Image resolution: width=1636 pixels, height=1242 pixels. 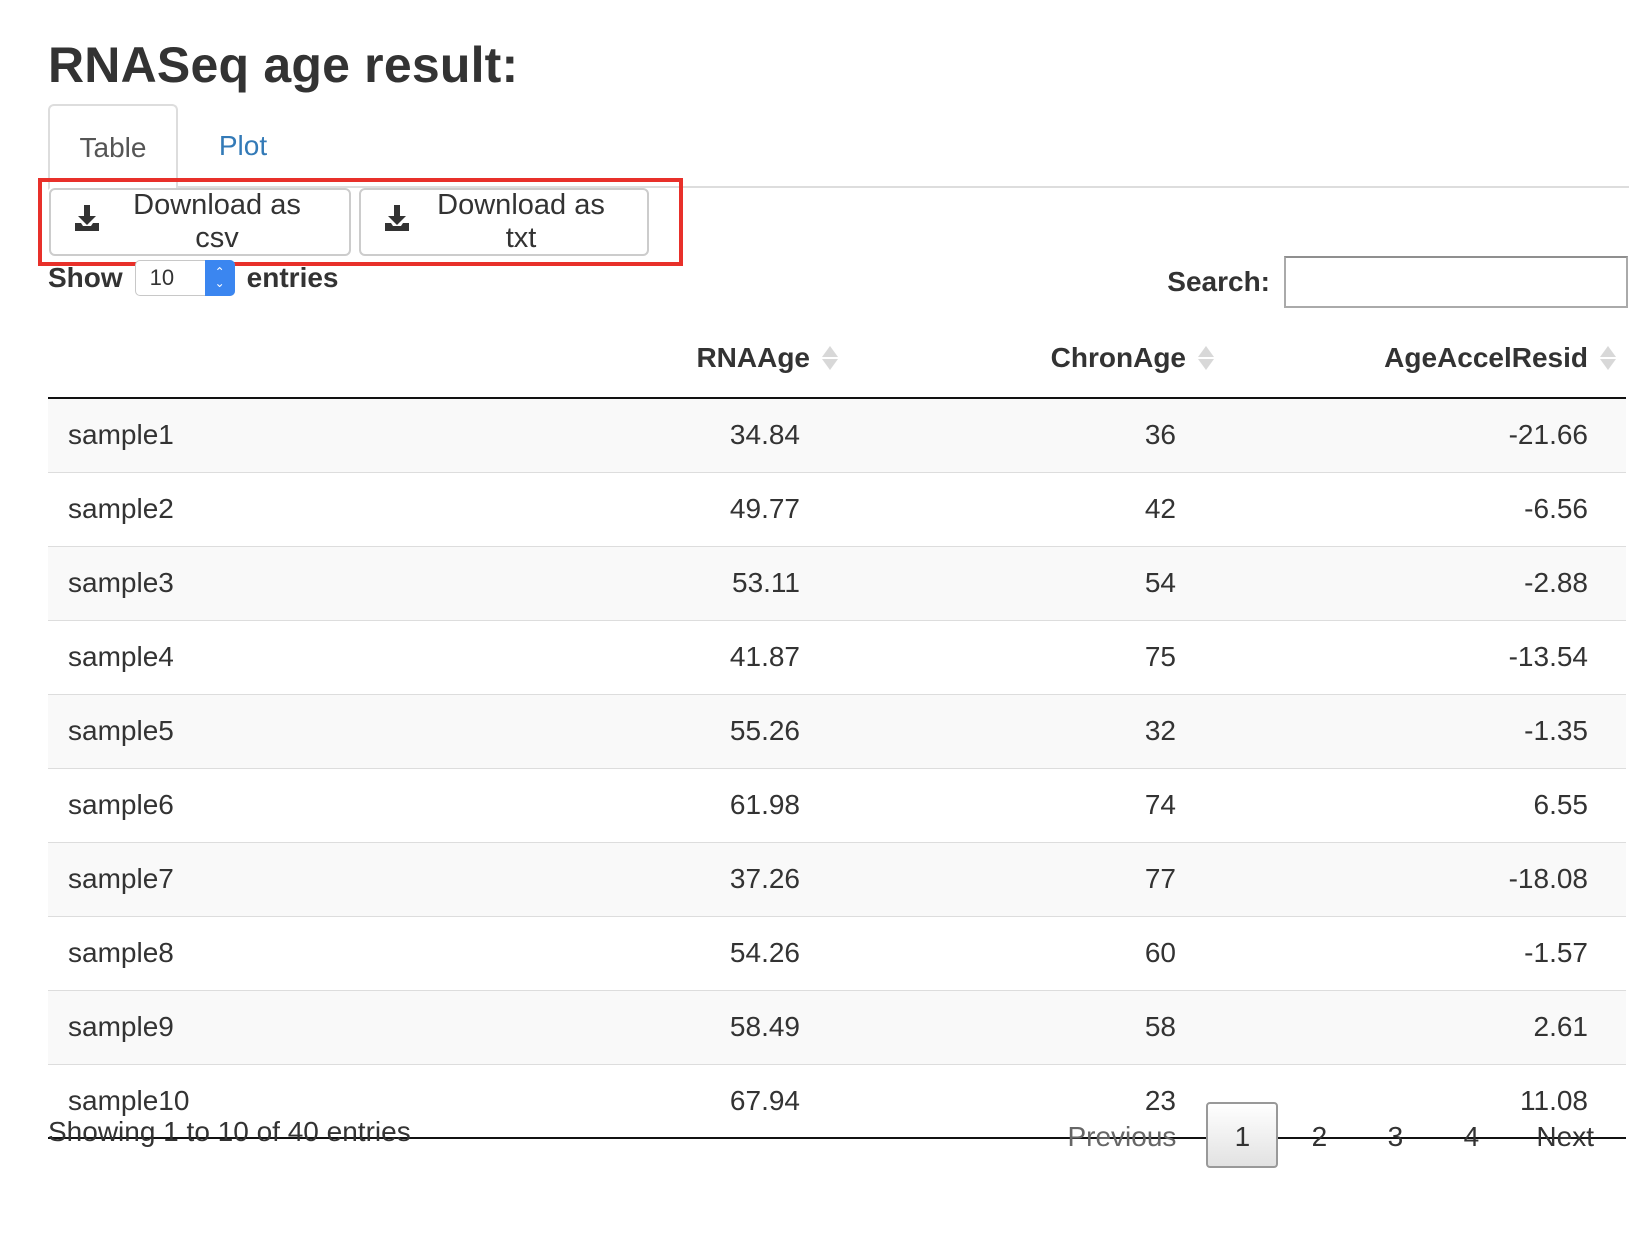 What do you see at coordinates (248, 952) in the screenshot?
I see `cell-sample: sample8` at bounding box center [248, 952].